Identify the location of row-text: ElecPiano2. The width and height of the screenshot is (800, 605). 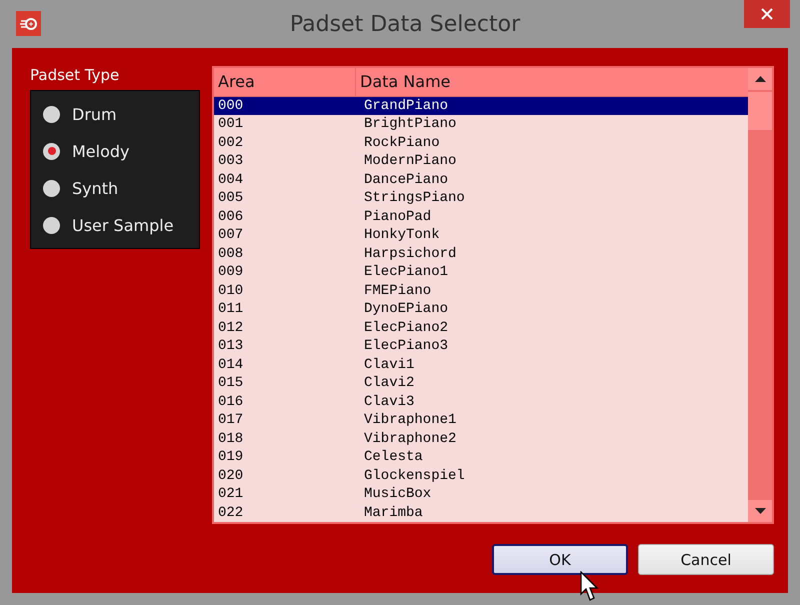
(405, 327).